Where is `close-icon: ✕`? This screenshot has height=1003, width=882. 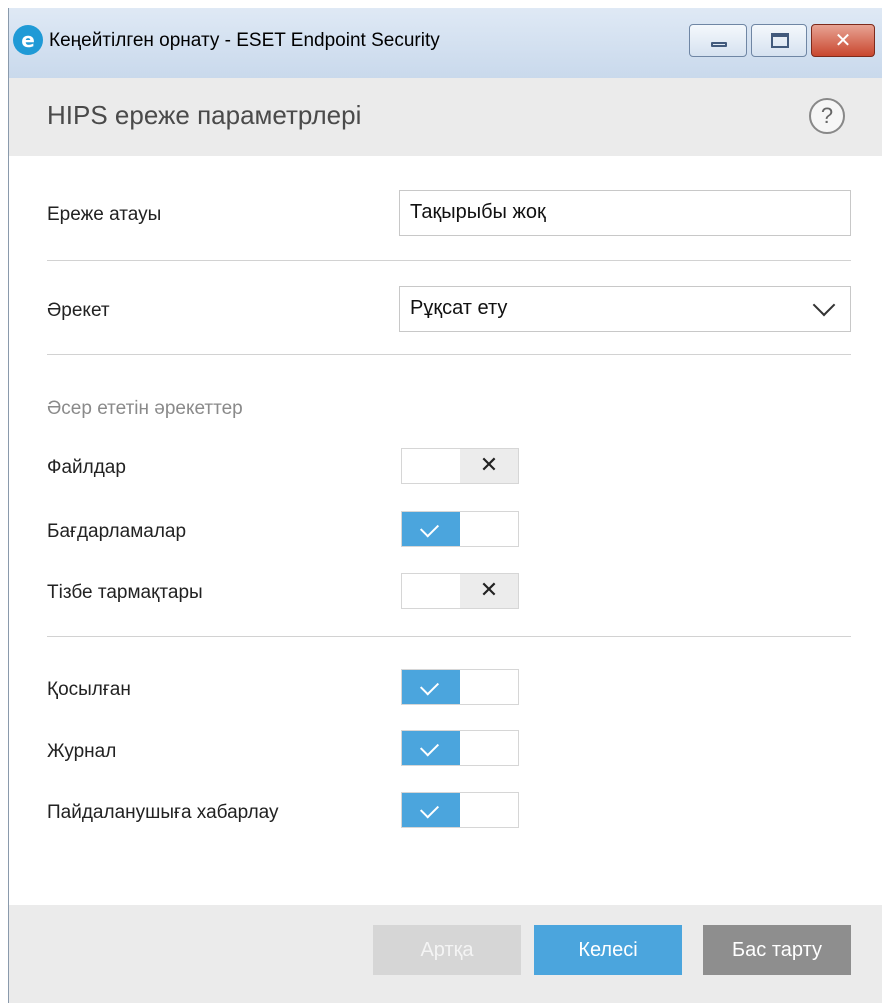 close-icon: ✕ is located at coordinates (843, 40).